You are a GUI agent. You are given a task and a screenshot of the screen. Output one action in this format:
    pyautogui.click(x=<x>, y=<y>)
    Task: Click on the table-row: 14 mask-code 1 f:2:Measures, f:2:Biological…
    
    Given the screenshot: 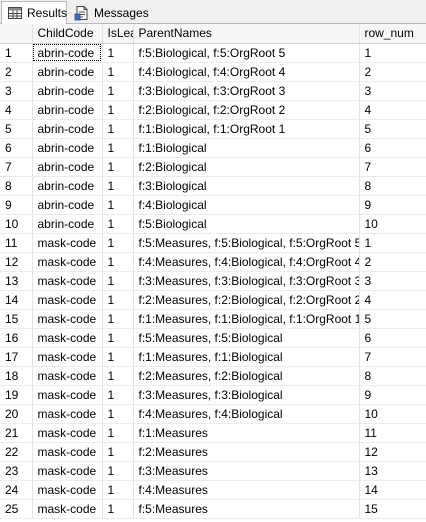 What is the action you would take?
    pyautogui.click(x=213, y=300)
    